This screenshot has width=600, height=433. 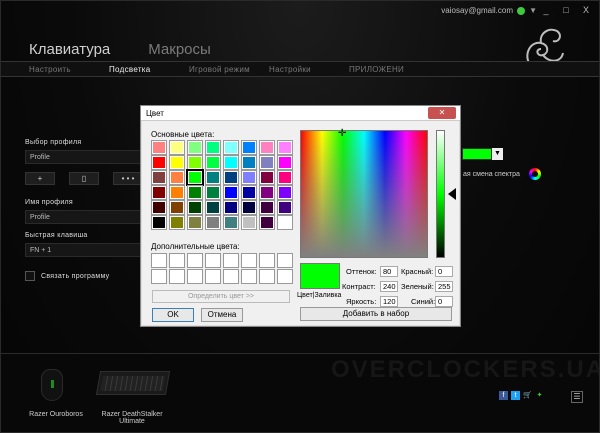 What do you see at coordinates (309, 69) in the screenshot?
I see `tab-settings: Настройки` at bounding box center [309, 69].